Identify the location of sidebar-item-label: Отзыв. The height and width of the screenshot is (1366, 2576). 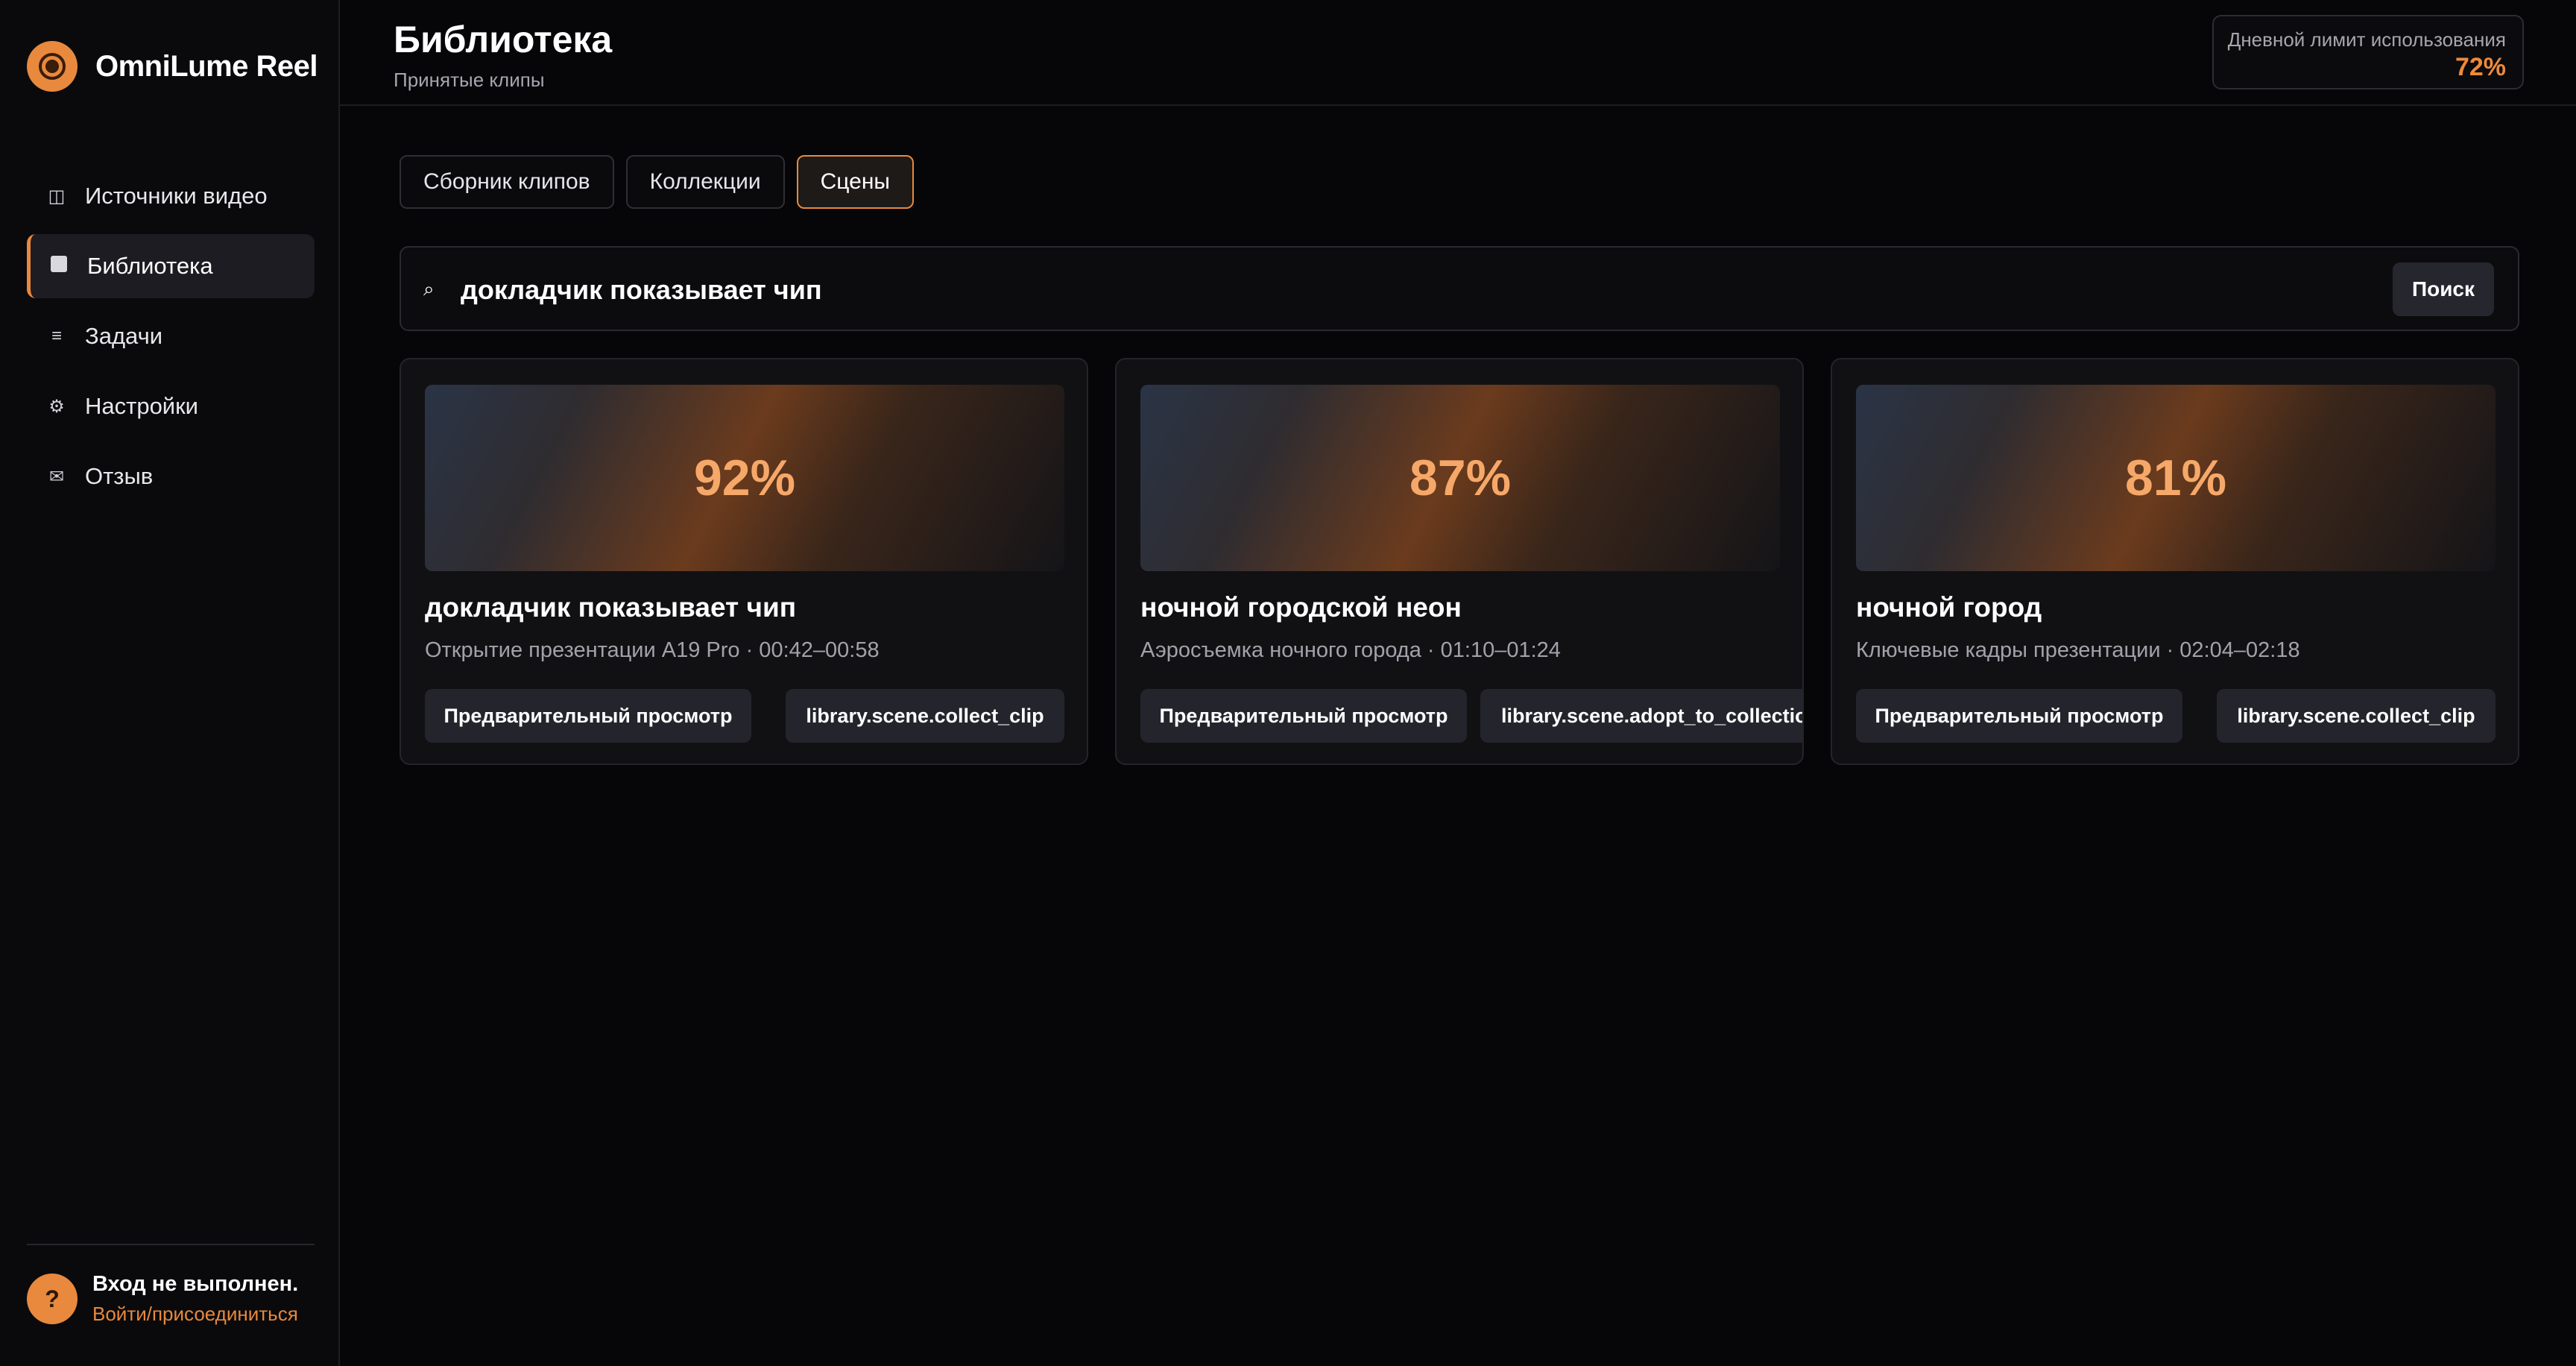
(119, 476).